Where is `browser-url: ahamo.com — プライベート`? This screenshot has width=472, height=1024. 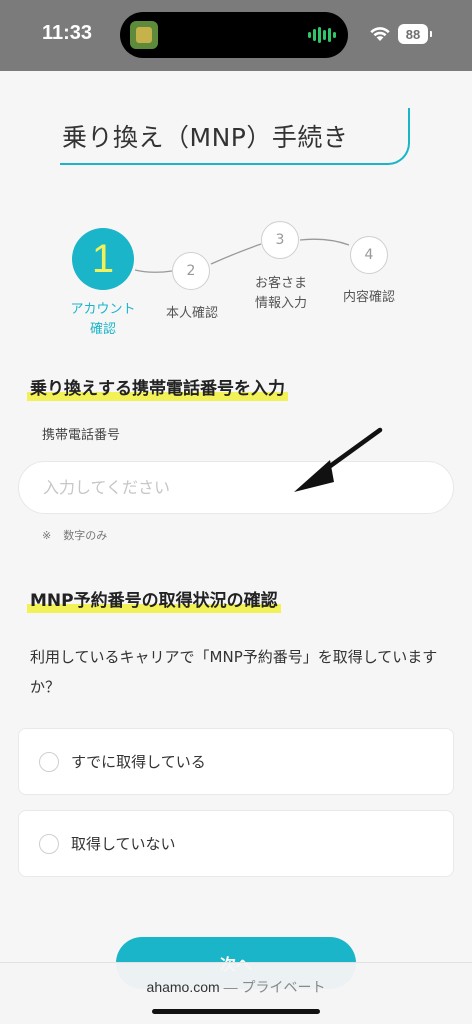
browser-url: ahamo.com — プライベート is located at coordinates (236, 987).